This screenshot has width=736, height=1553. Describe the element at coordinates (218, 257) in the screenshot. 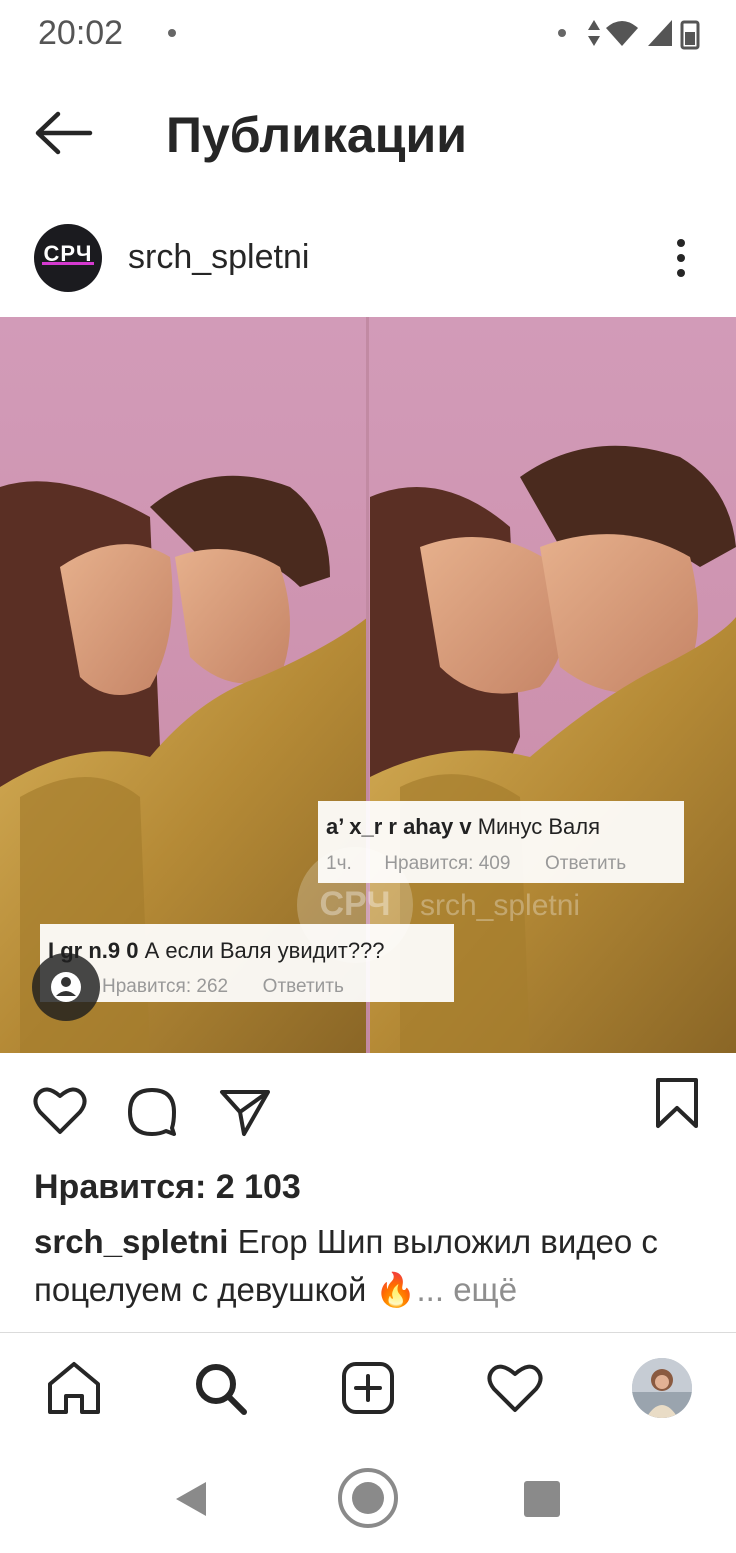

I see `post-author-username: srch_spletni` at that location.